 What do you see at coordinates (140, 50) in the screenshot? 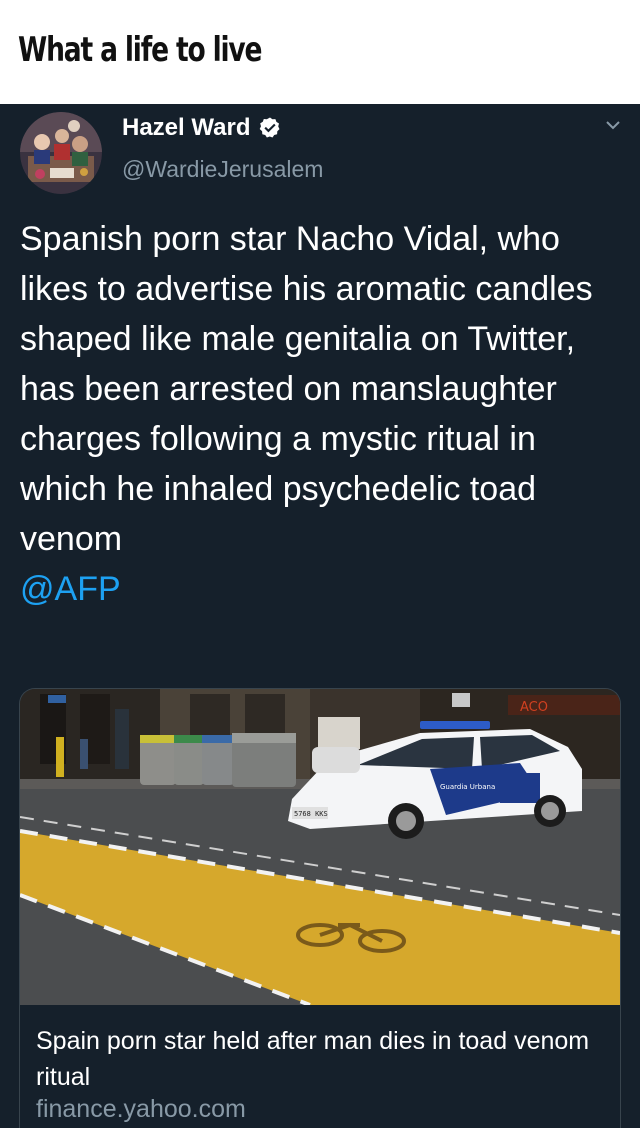
I see `meme-caption-text: What a life to live` at bounding box center [140, 50].